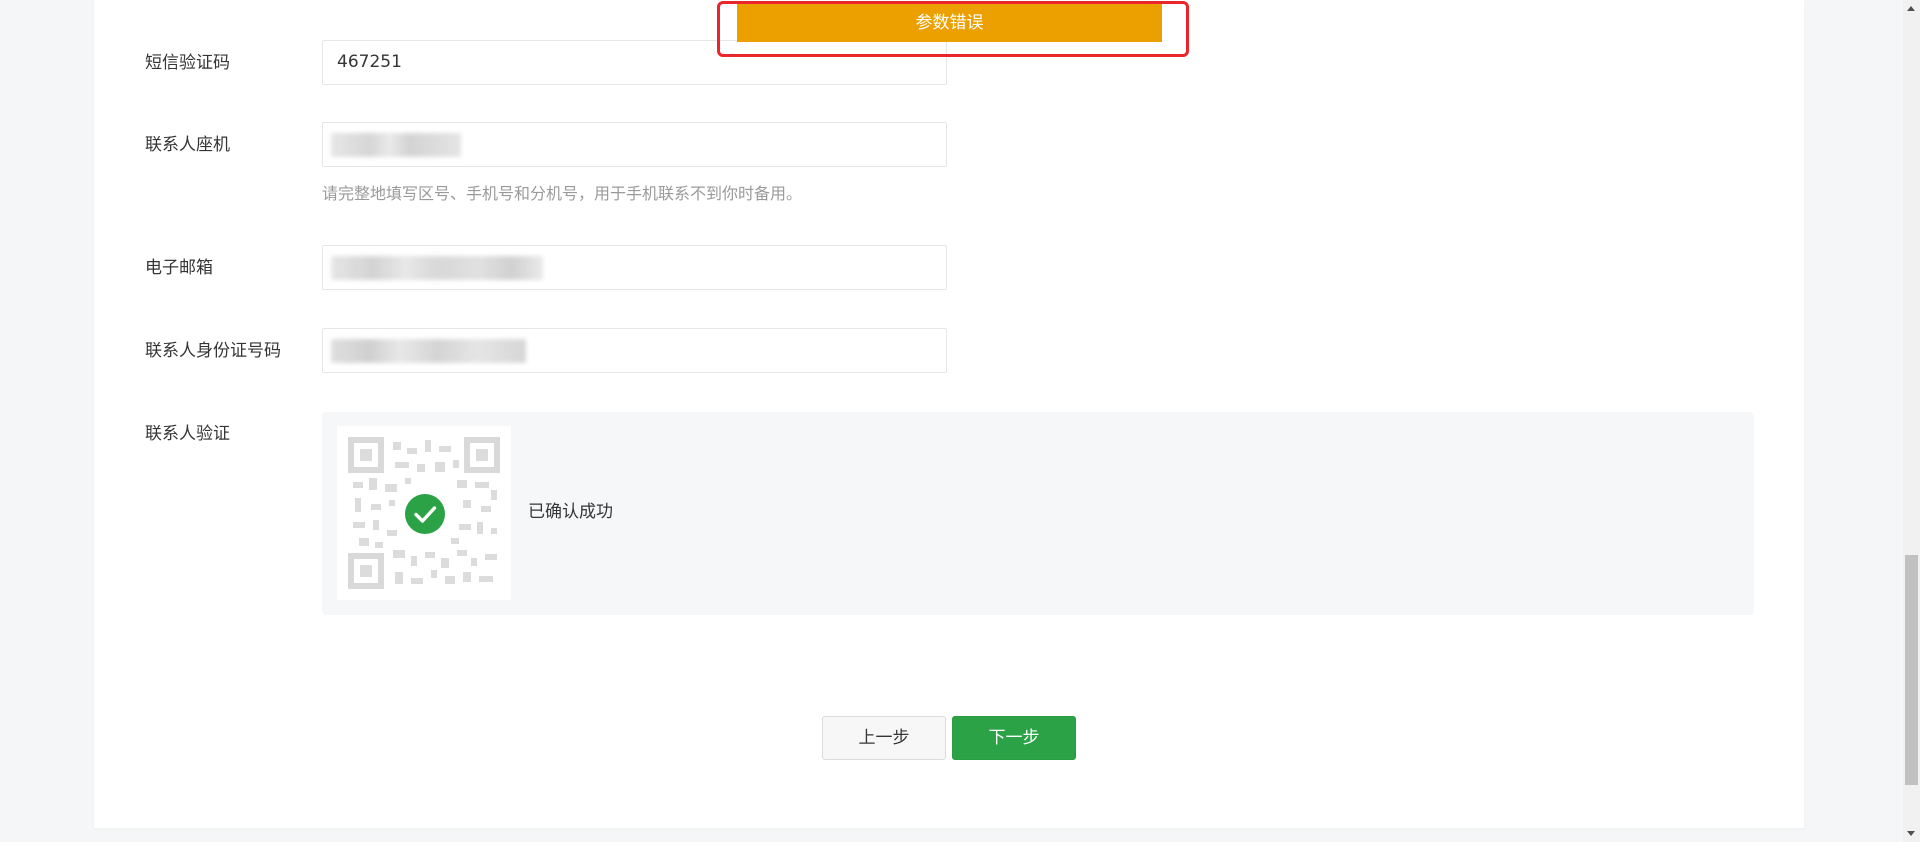 The width and height of the screenshot is (1920, 842). Describe the element at coordinates (187, 145) in the screenshot. I see `landline-label: 联系人座机` at that location.